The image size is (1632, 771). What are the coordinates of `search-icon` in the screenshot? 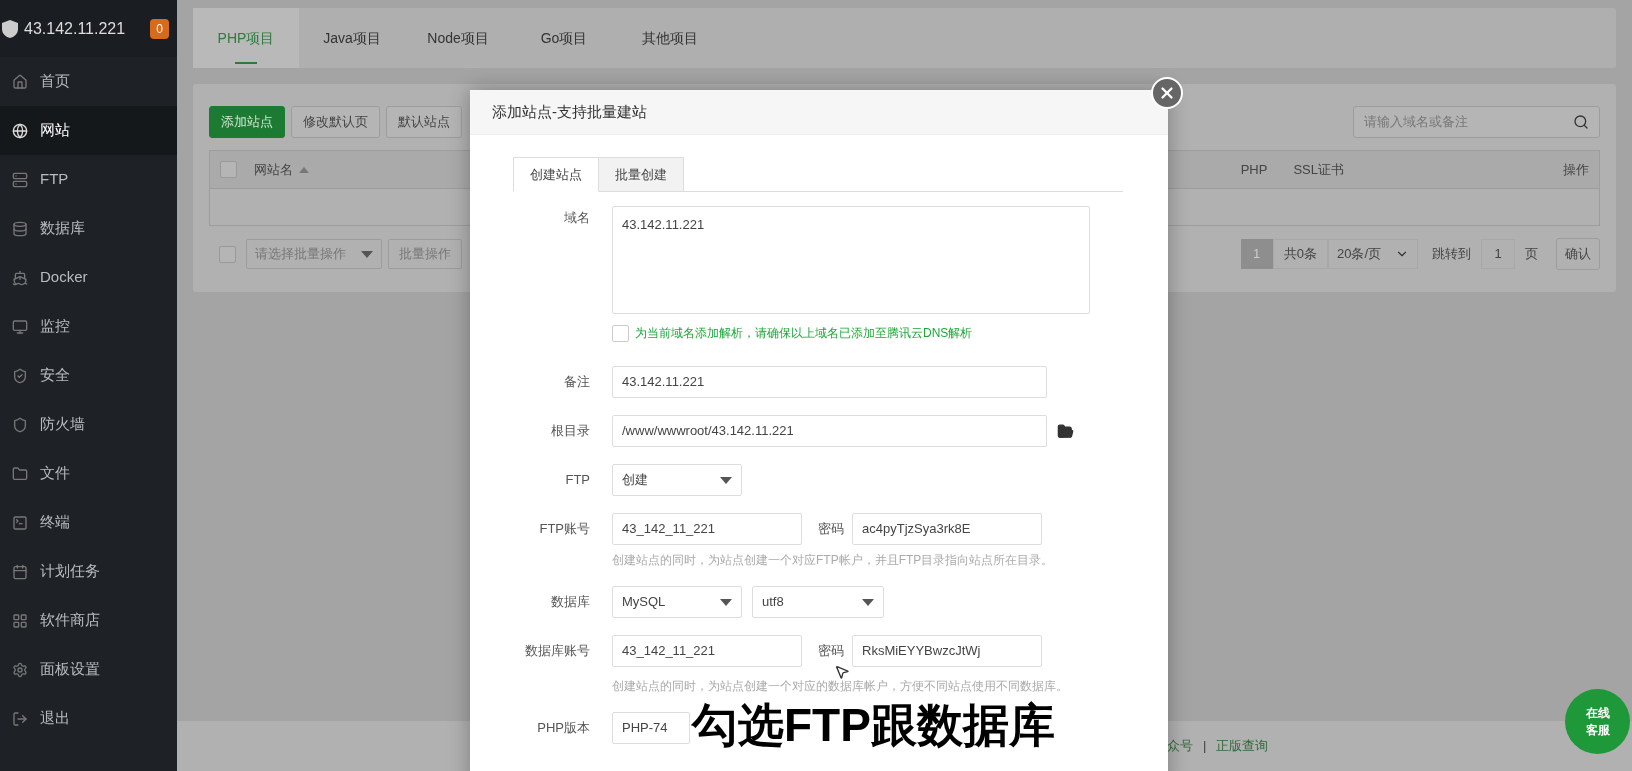 It's located at (1581, 122).